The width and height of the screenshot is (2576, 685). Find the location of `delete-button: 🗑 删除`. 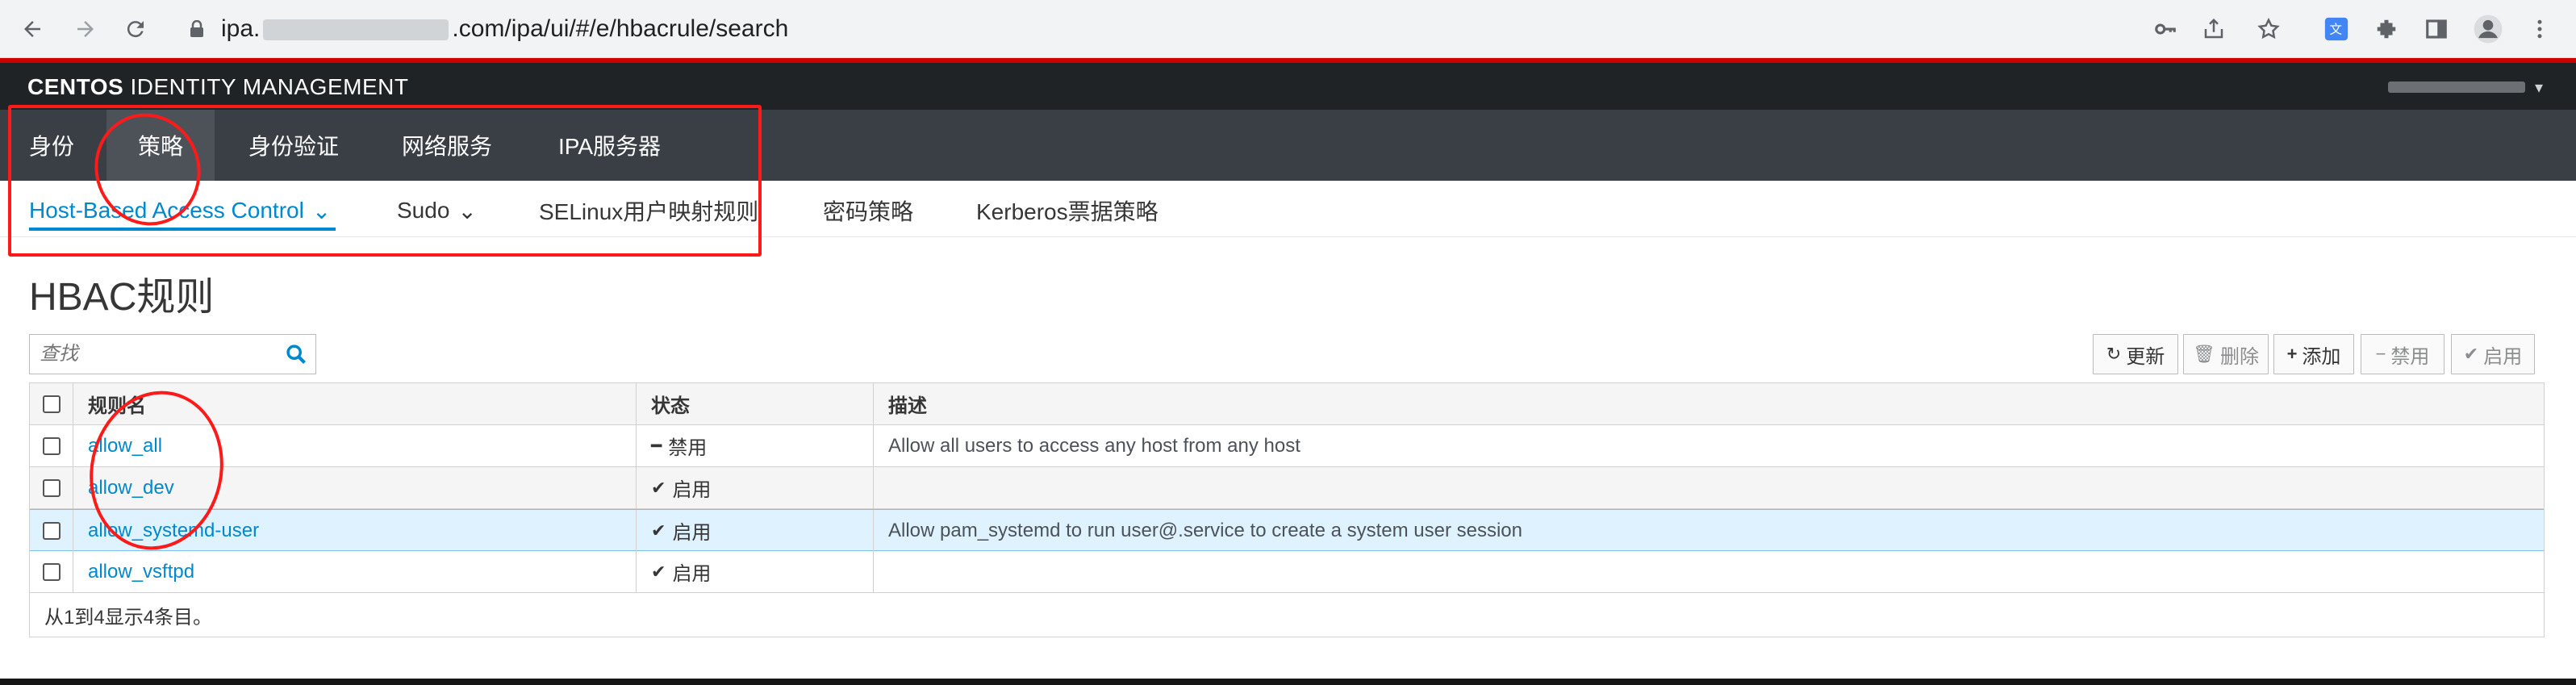

delete-button: 🗑 删除 is located at coordinates (2226, 354).